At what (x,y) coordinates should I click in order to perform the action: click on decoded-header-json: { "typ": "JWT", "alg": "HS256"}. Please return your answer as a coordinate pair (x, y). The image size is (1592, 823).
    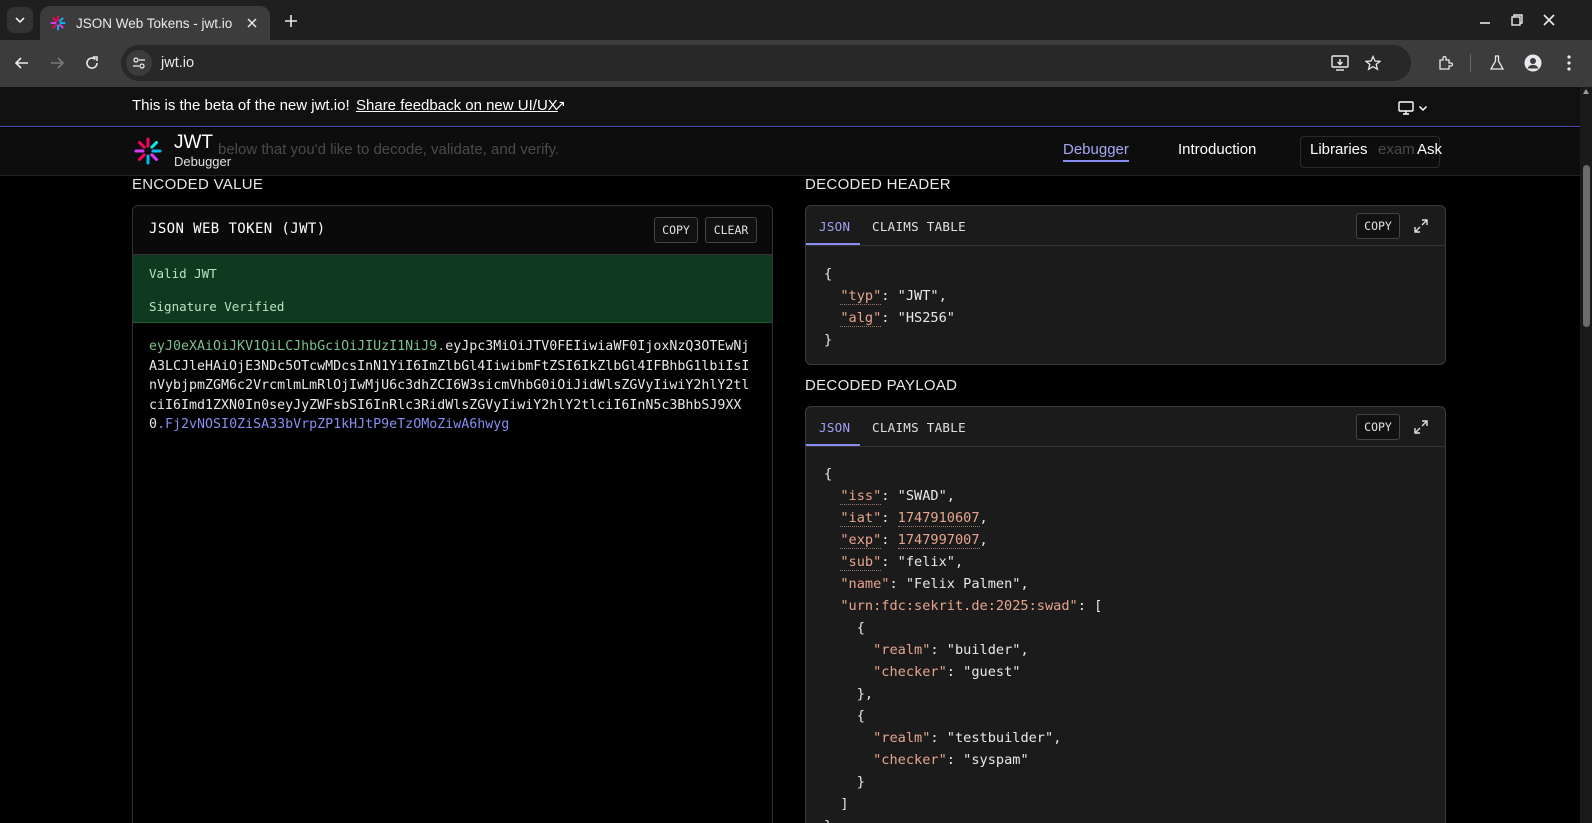
    Looking at the image, I should click on (889, 307).